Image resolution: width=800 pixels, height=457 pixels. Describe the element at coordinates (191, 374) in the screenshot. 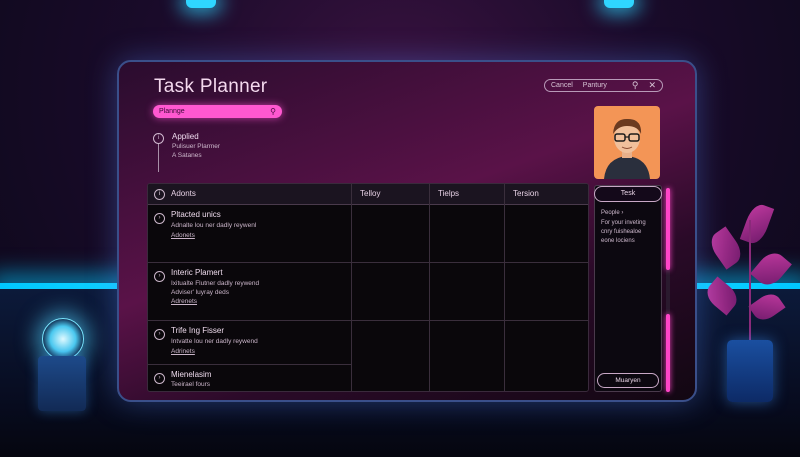

I see `row-title: Mienelasim` at that location.